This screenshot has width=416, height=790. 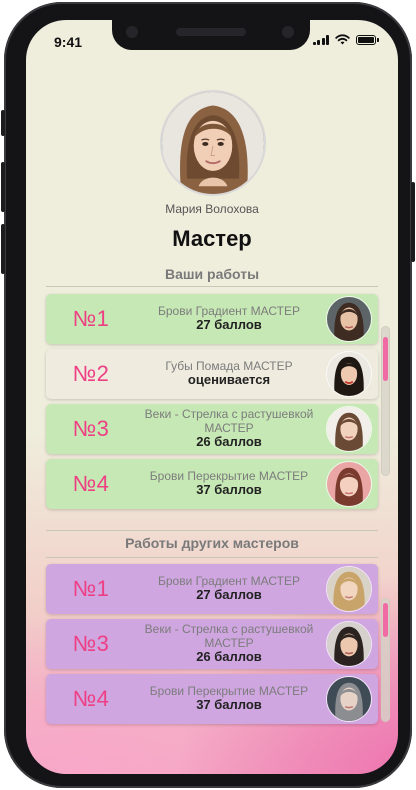 What do you see at coordinates (342, 39) in the screenshot?
I see `wifi-icon` at bounding box center [342, 39].